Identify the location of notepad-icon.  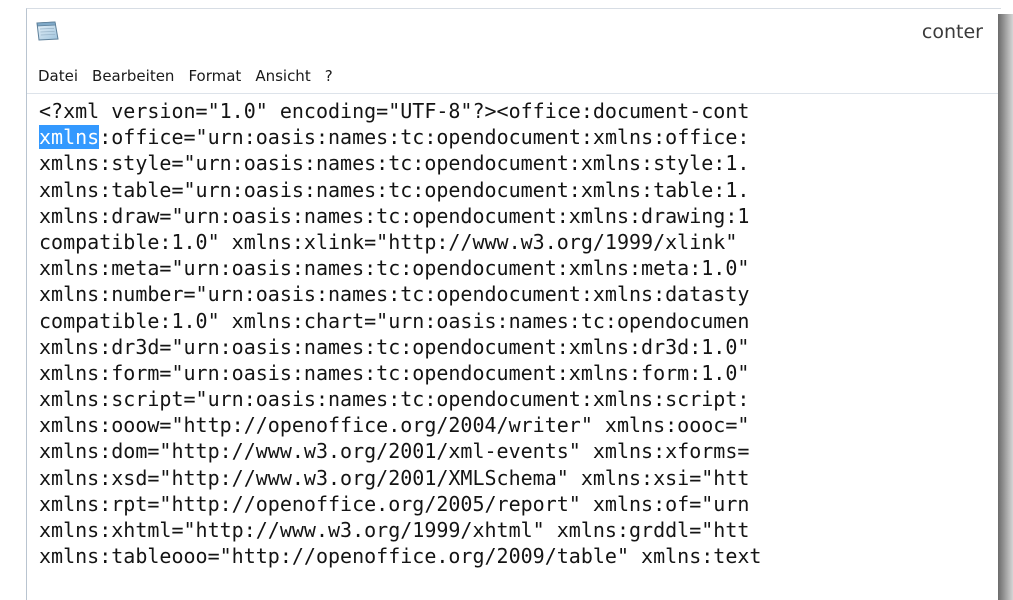
(47, 31).